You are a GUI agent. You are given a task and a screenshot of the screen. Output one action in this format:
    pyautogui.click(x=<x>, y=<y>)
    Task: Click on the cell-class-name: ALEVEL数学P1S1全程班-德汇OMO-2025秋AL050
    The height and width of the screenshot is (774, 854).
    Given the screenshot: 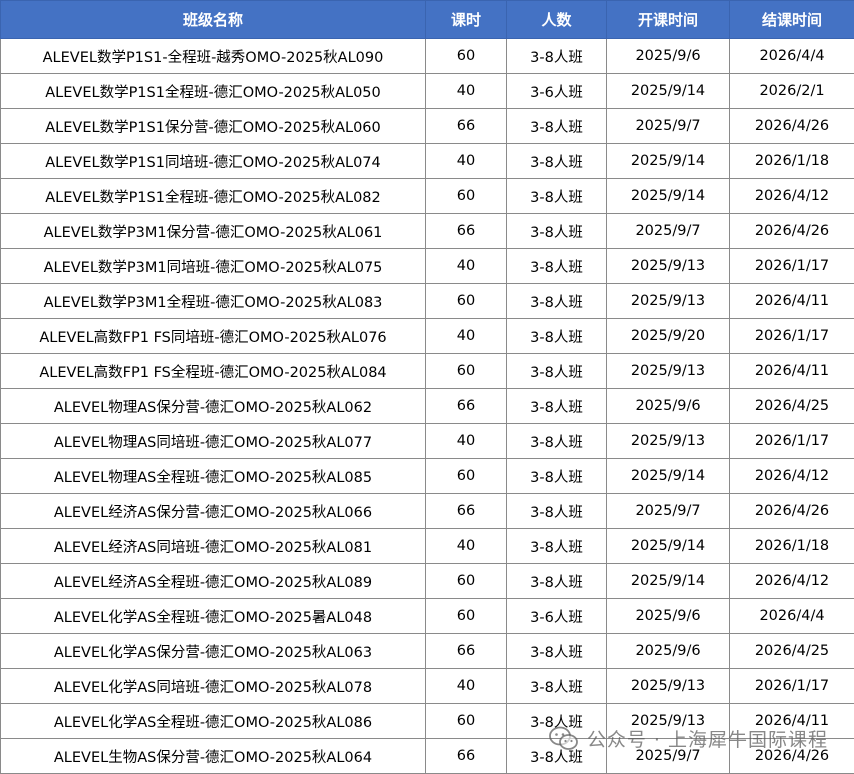 What is the action you would take?
    pyautogui.click(x=213, y=91)
    